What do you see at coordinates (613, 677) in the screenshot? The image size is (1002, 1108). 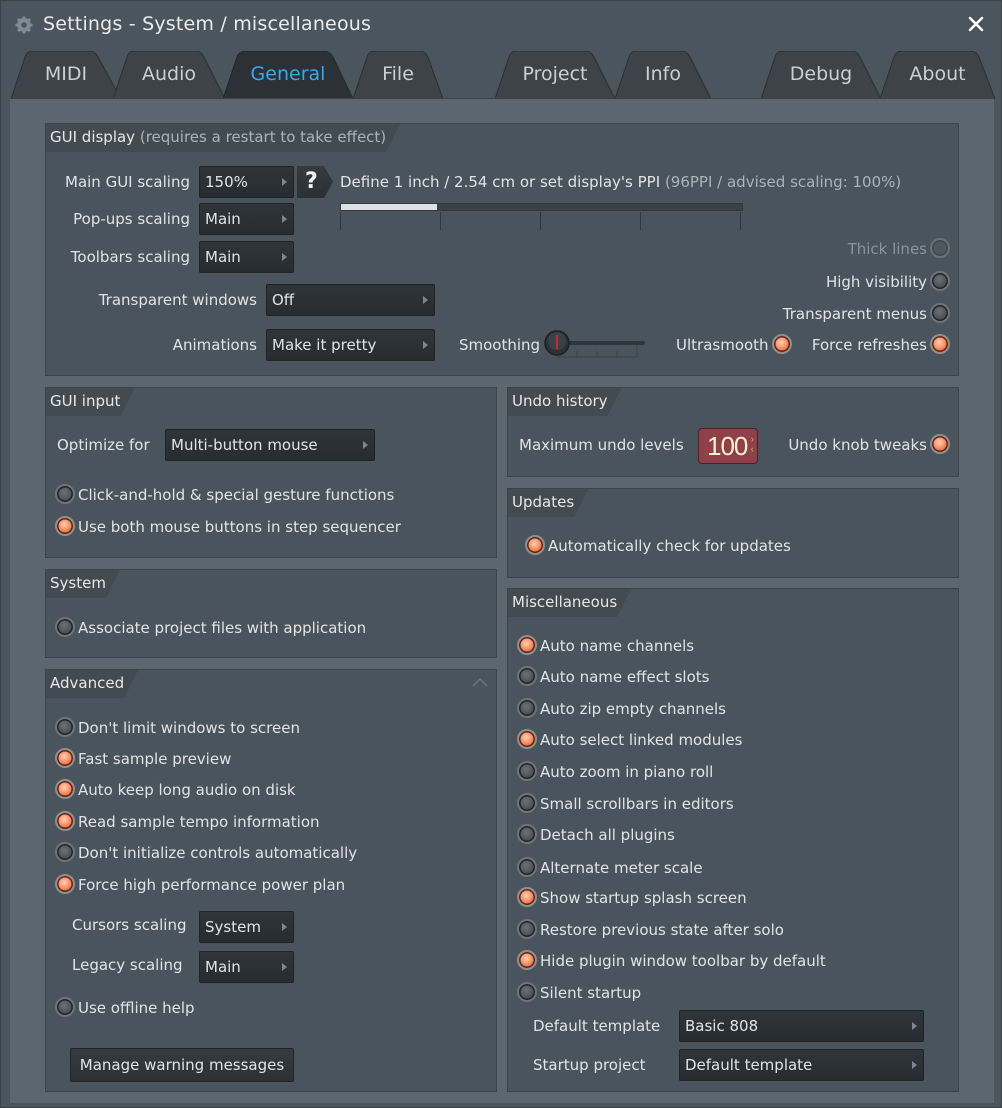 I see `misc-option: Auto name effect slots` at bounding box center [613, 677].